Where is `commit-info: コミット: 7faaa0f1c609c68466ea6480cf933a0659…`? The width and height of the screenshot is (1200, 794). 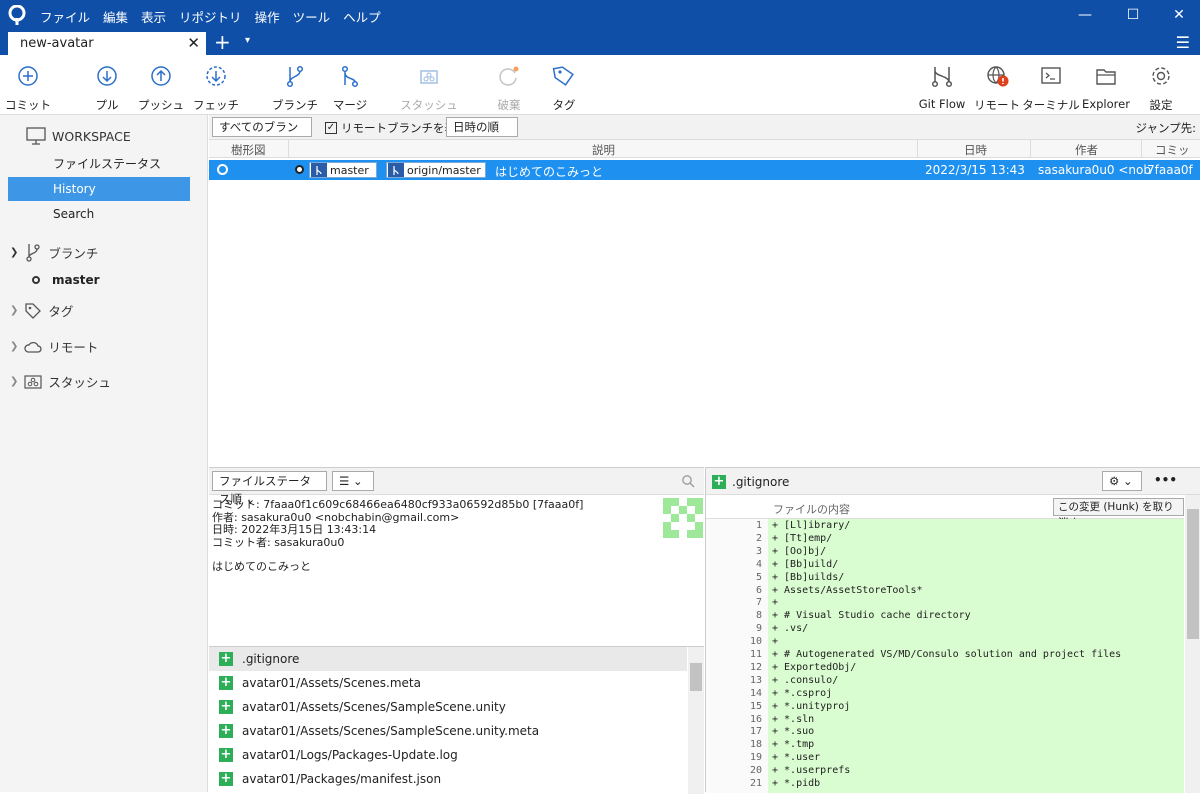
commit-info: コミット: 7faaa0f1c609c68466ea6480cf933a0659… is located at coordinates (397, 536).